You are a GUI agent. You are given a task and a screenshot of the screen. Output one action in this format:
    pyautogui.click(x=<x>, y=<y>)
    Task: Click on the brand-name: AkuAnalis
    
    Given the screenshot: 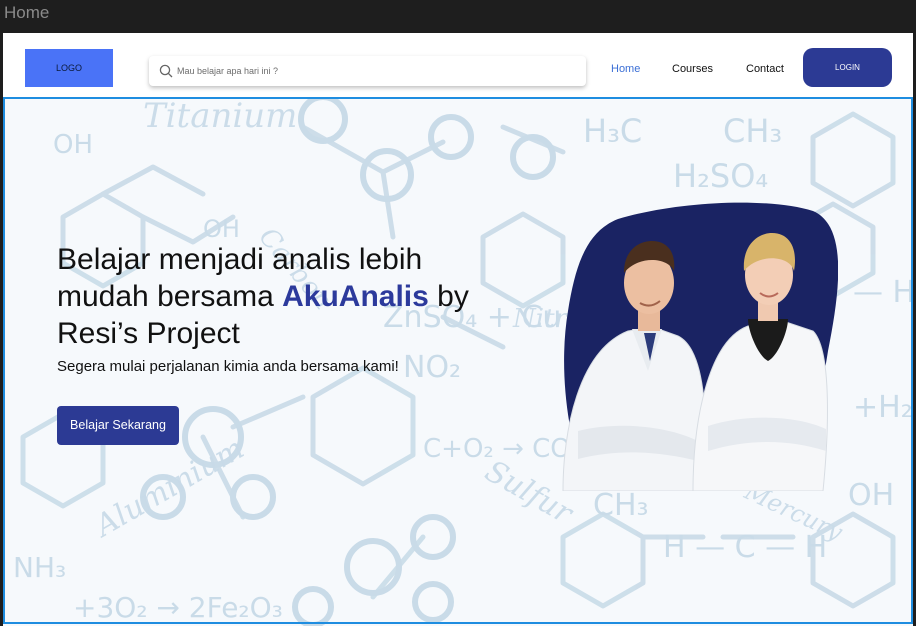 What is the action you would take?
    pyautogui.click(x=355, y=296)
    